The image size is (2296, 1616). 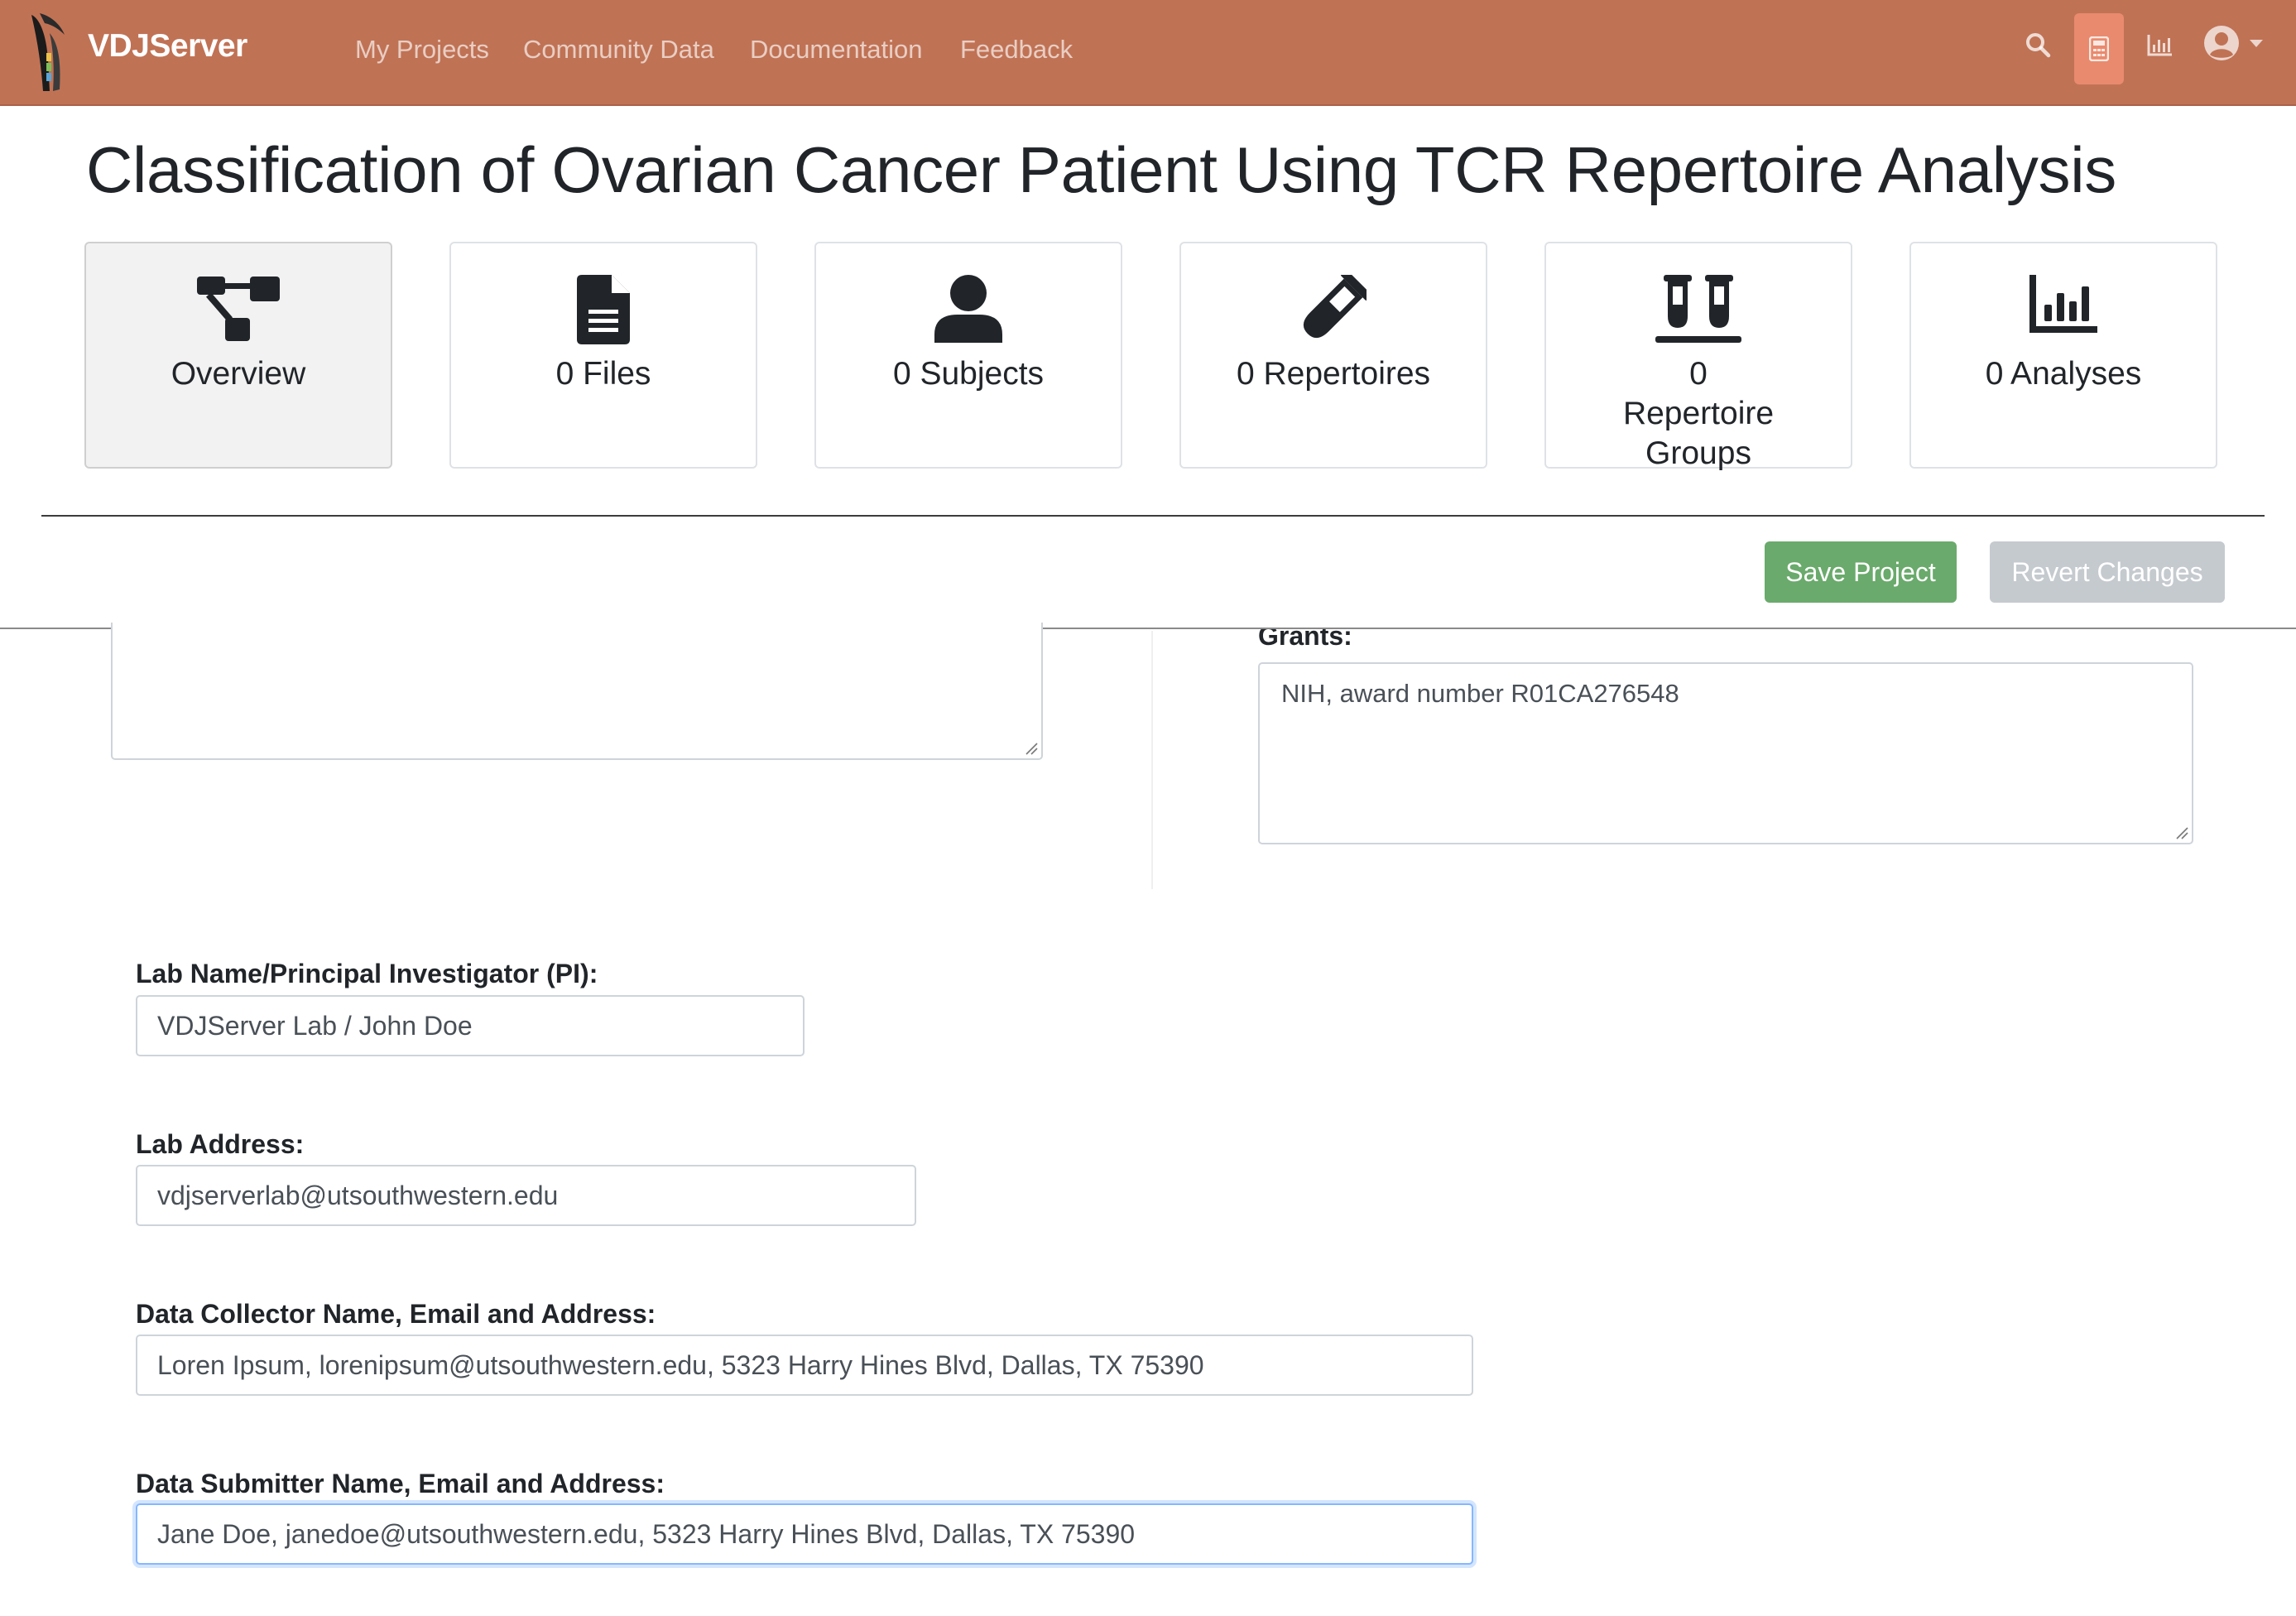 What do you see at coordinates (422, 50) in the screenshot?
I see `nav-my-projects: My Projects` at bounding box center [422, 50].